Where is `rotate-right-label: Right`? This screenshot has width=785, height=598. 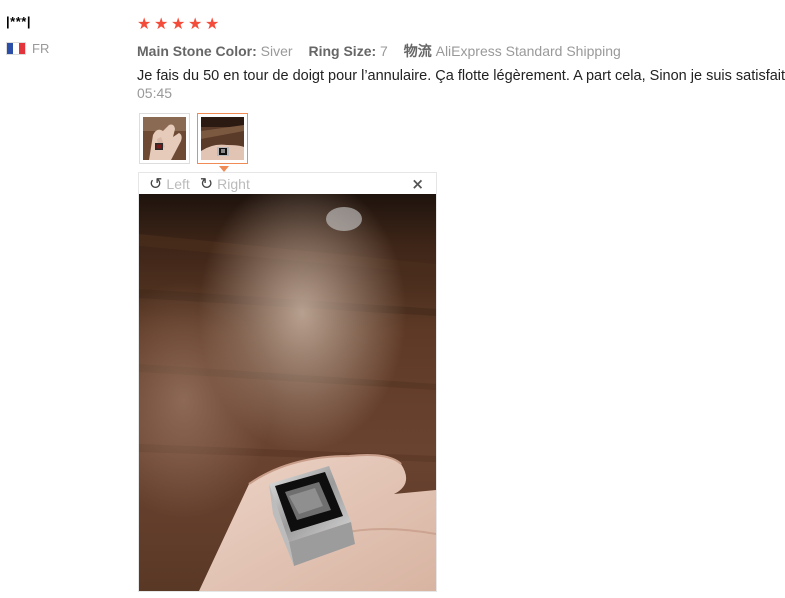
rotate-right-label: Right is located at coordinates (233, 183).